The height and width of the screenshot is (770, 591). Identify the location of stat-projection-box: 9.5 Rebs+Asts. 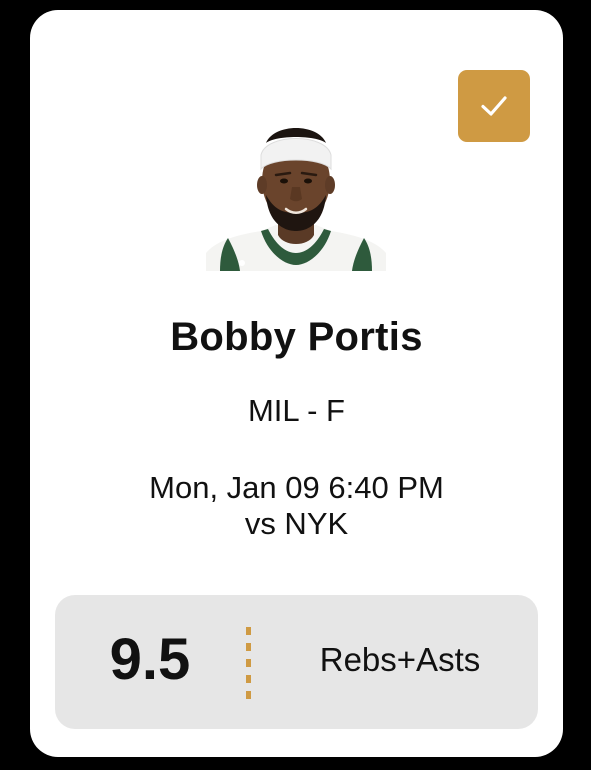
(296, 662).